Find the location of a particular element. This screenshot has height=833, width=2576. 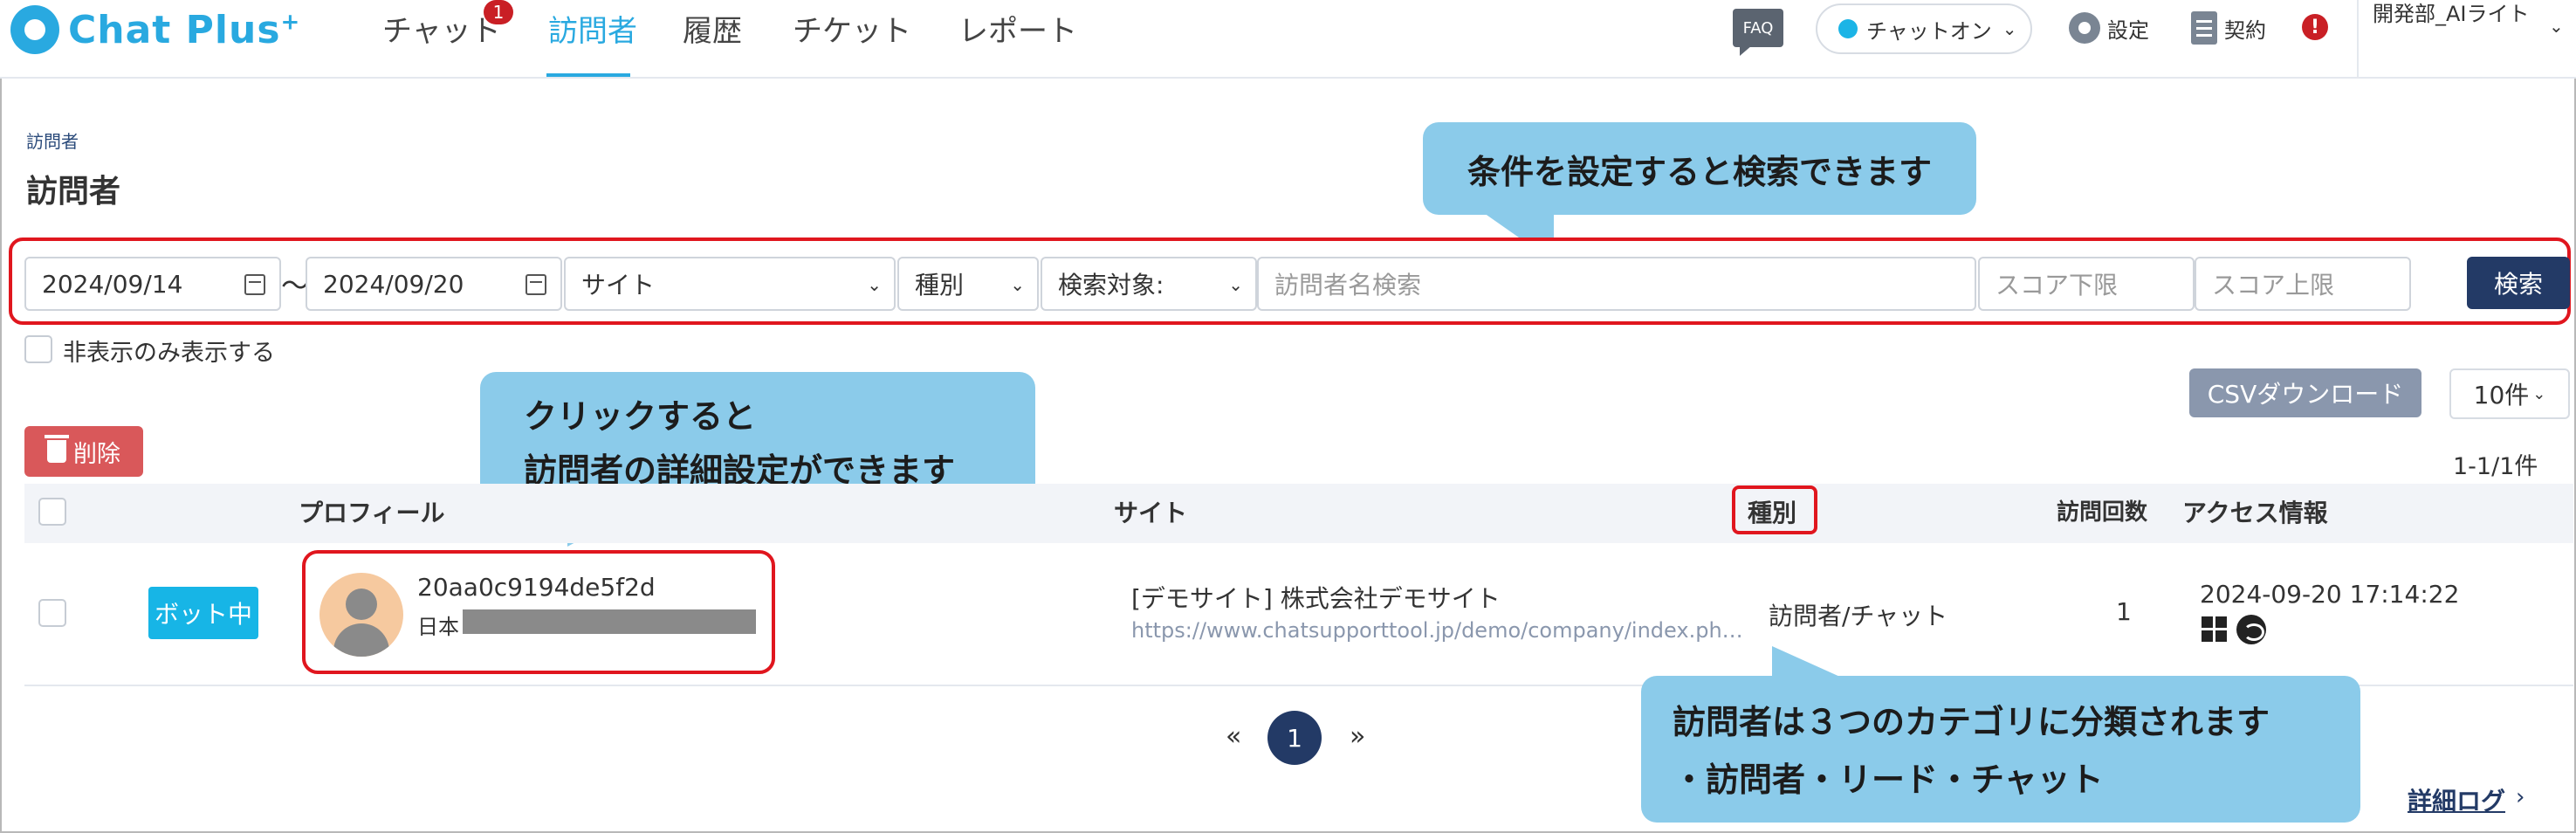

logo-text: Chat Plus+ is located at coordinates (184, 29).